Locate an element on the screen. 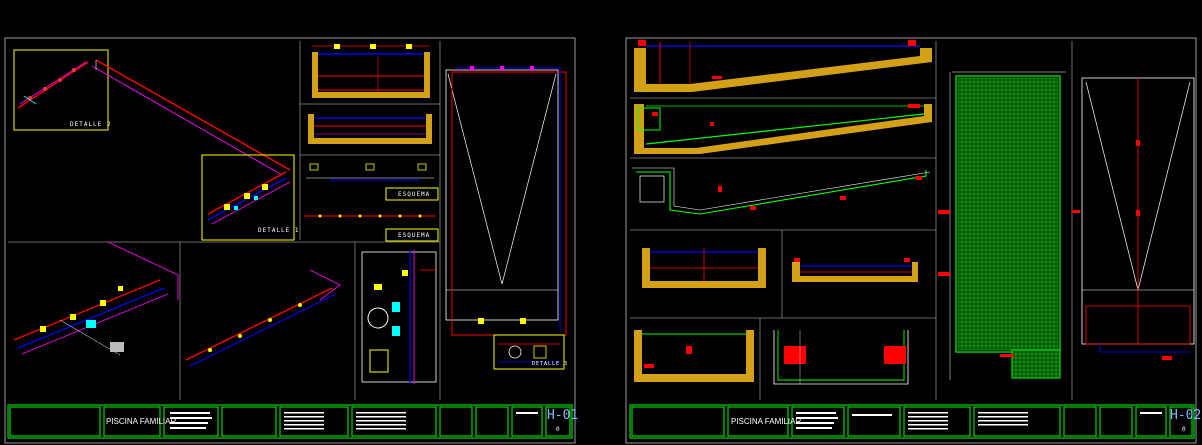  sheet-sub-left: 0 is located at coordinates (558, 429).